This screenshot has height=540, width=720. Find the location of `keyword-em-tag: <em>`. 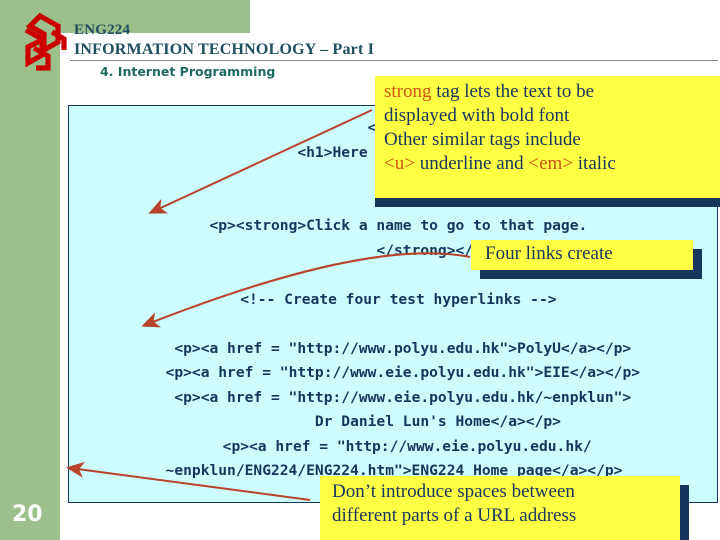

keyword-em-tag: <em> is located at coordinates (551, 163).